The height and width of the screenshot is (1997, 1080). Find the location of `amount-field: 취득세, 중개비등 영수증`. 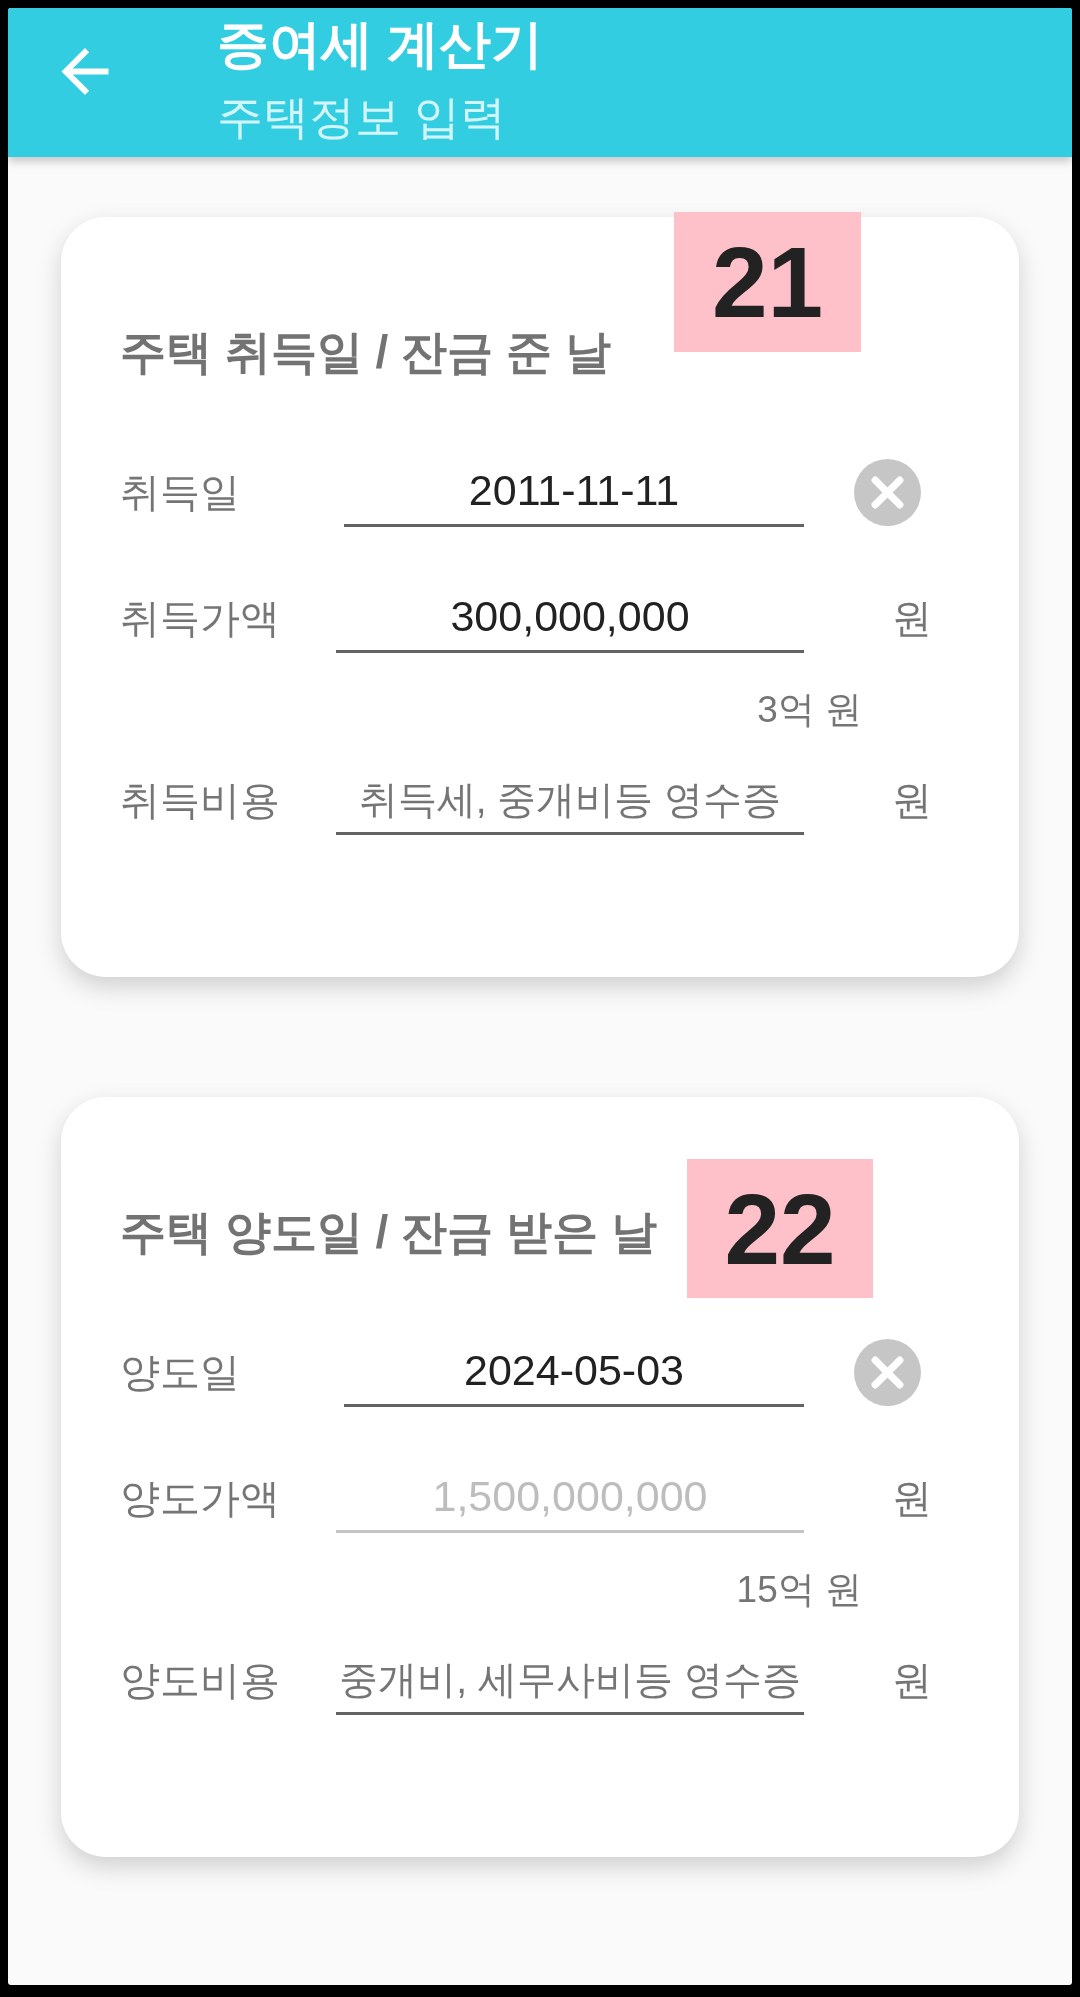

amount-field: 취득세, 중개비등 영수증 is located at coordinates (570, 800).